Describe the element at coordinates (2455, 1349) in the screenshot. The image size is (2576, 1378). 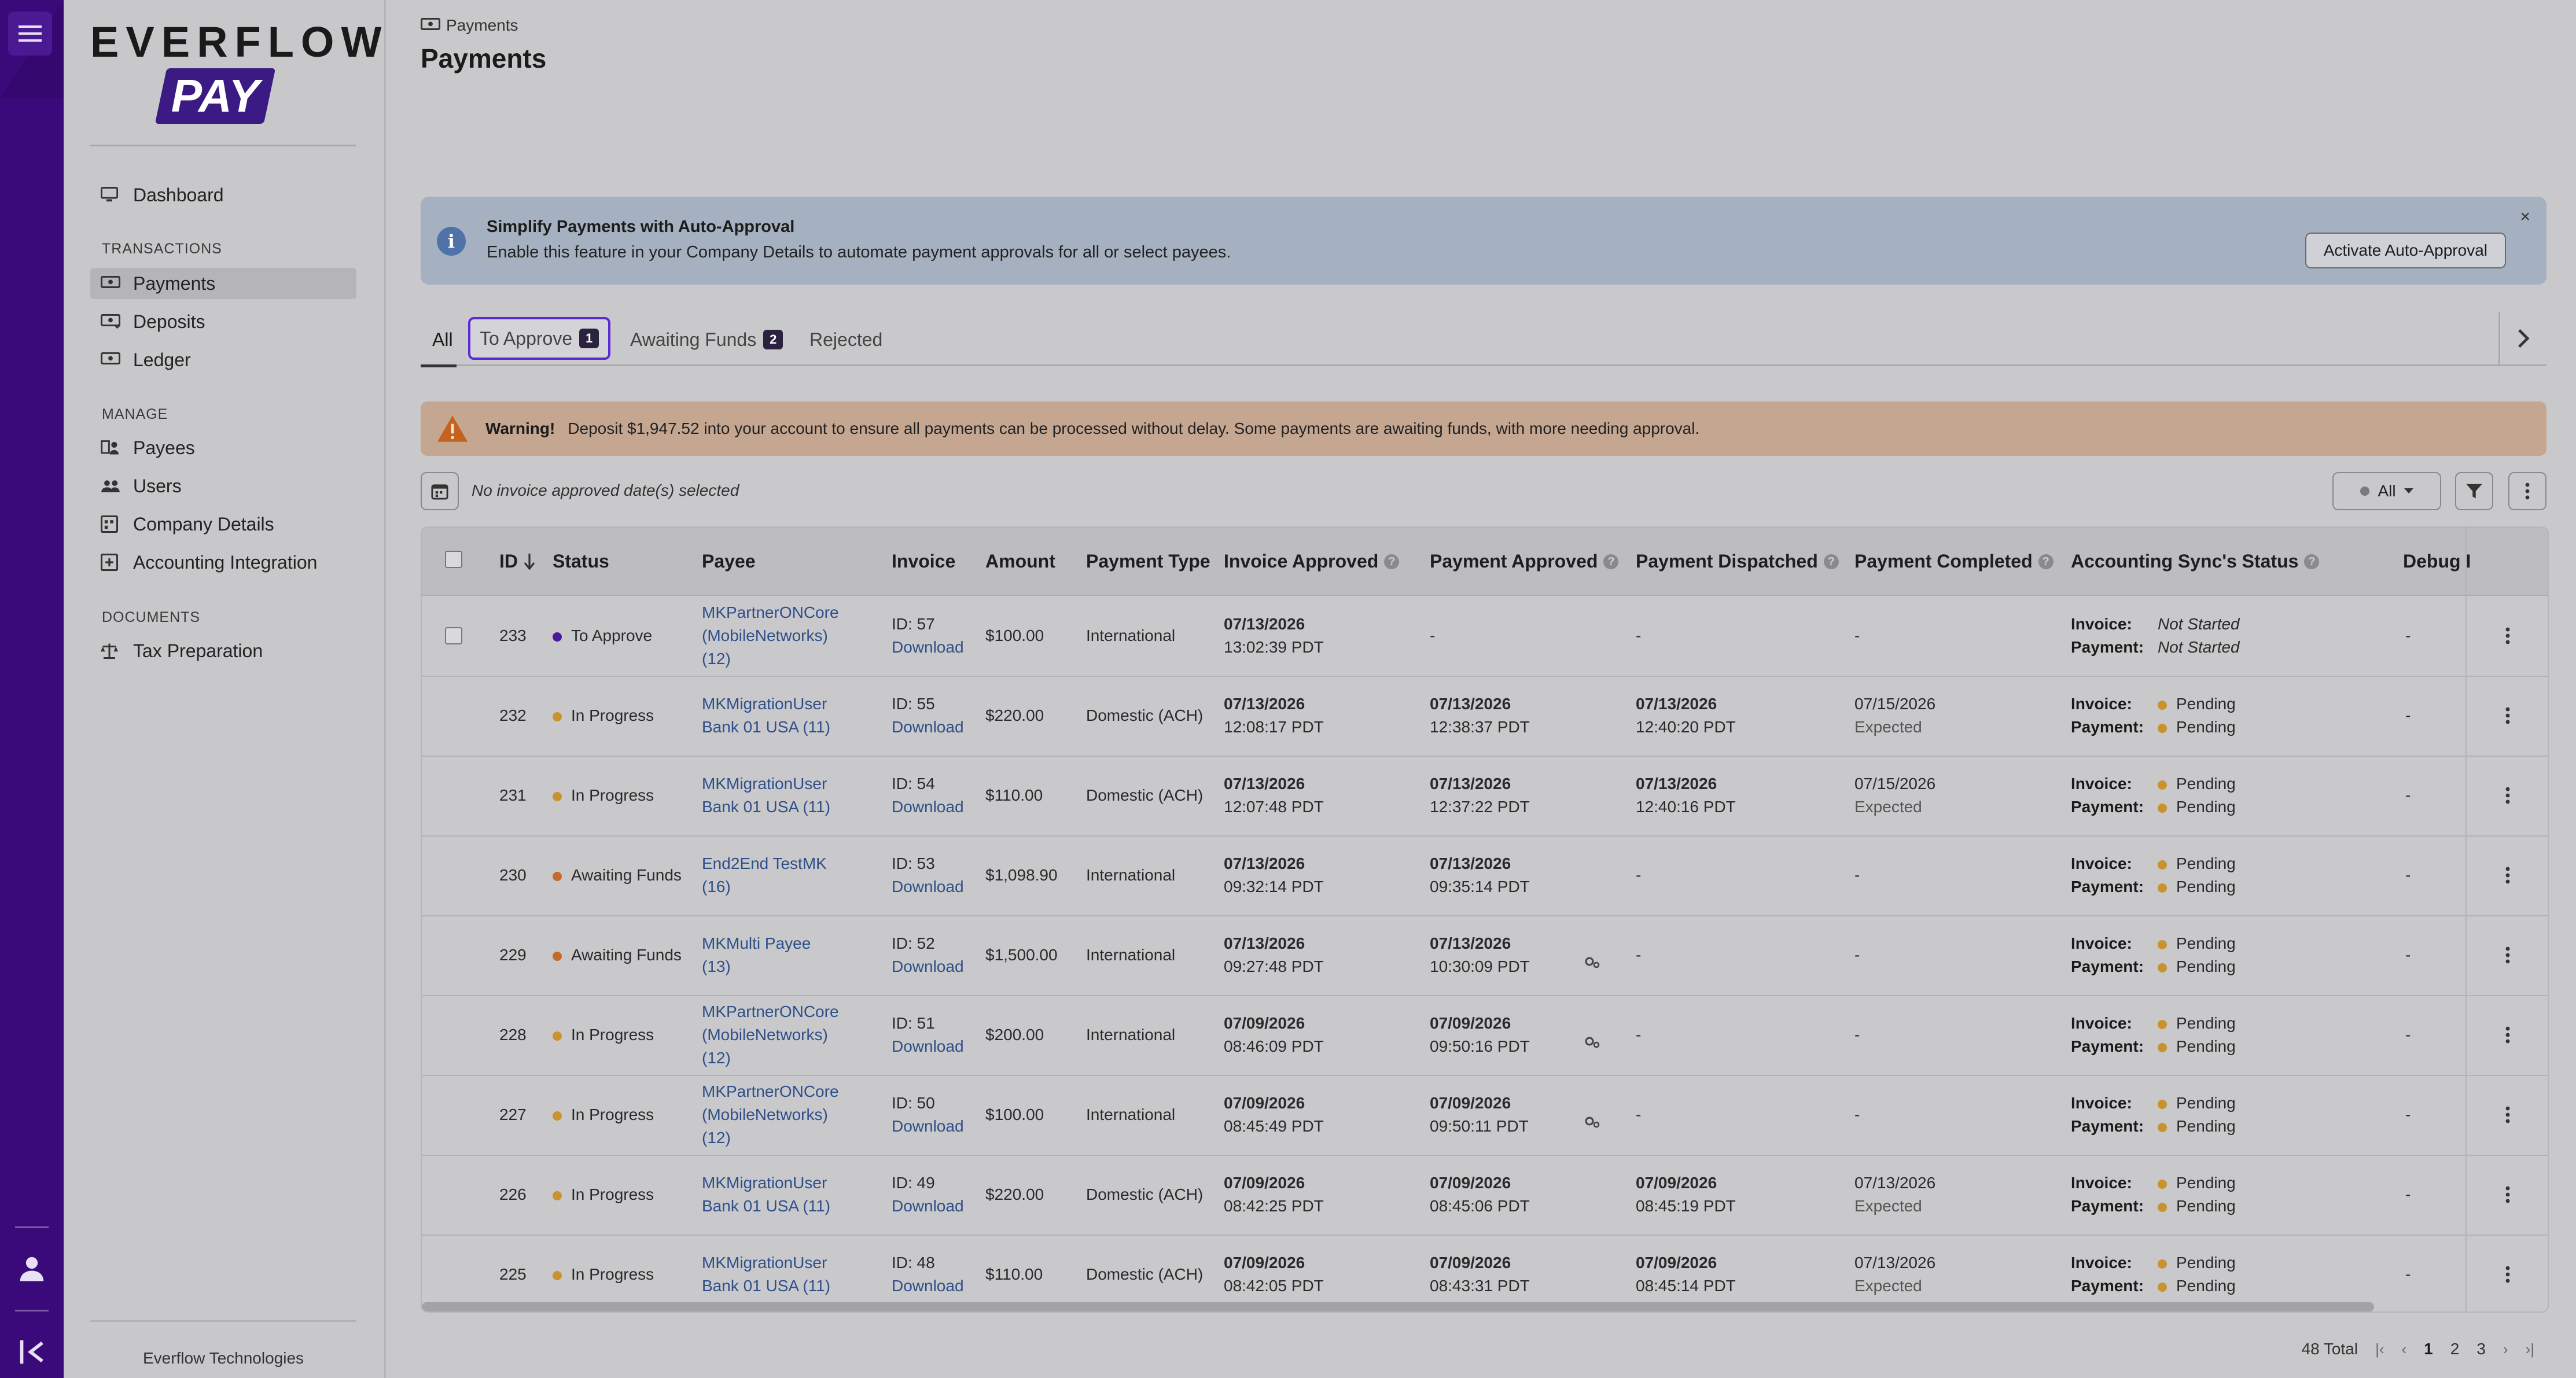
I see `page-2: 2` at that location.